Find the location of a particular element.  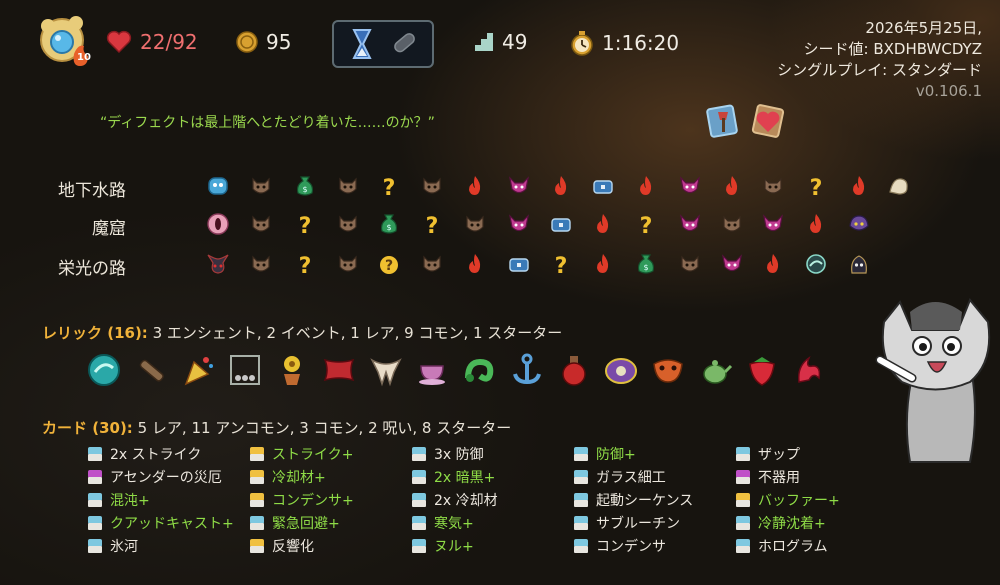

card-name: ガラス細工 is located at coordinates (631, 478).